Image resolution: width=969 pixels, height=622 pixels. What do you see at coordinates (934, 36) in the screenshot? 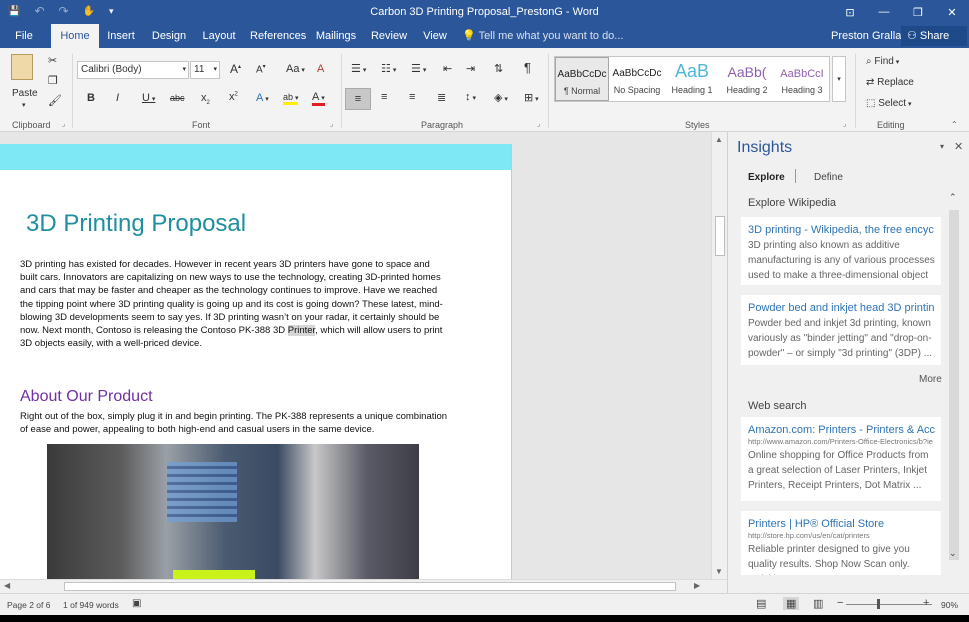
I see `share-button: ⚇ Share` at bounding box center [934, 36].